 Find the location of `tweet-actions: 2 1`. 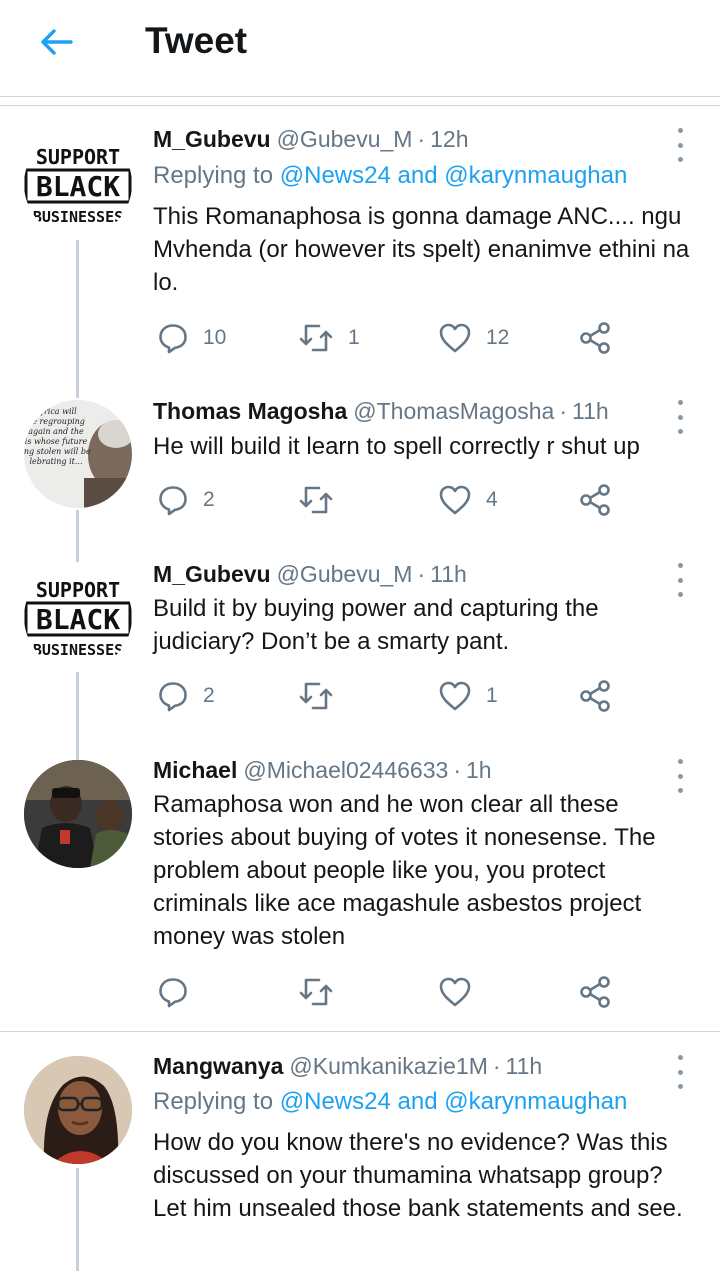

tweet-actions: 2 1 is located at coordinates (360, 696).